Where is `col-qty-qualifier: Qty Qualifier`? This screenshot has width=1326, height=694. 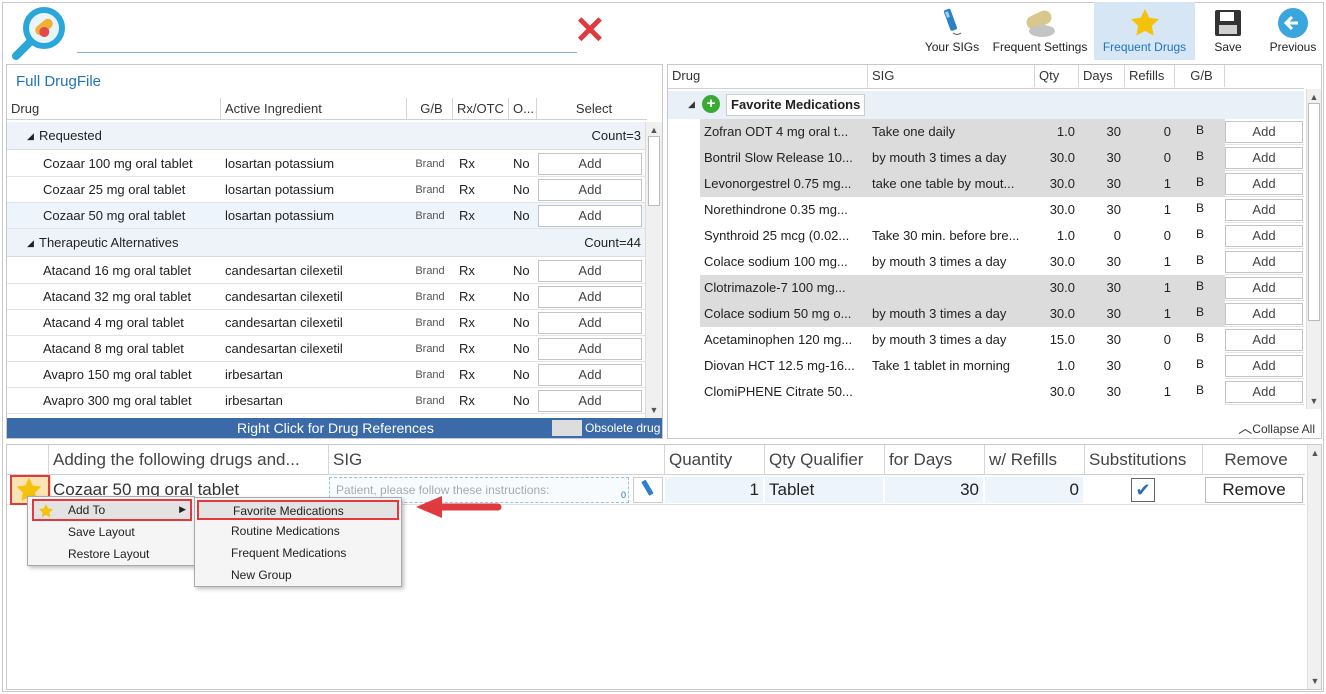
col-qty-qualifier: Qty Qualifier is located at coordinates (825, 460).